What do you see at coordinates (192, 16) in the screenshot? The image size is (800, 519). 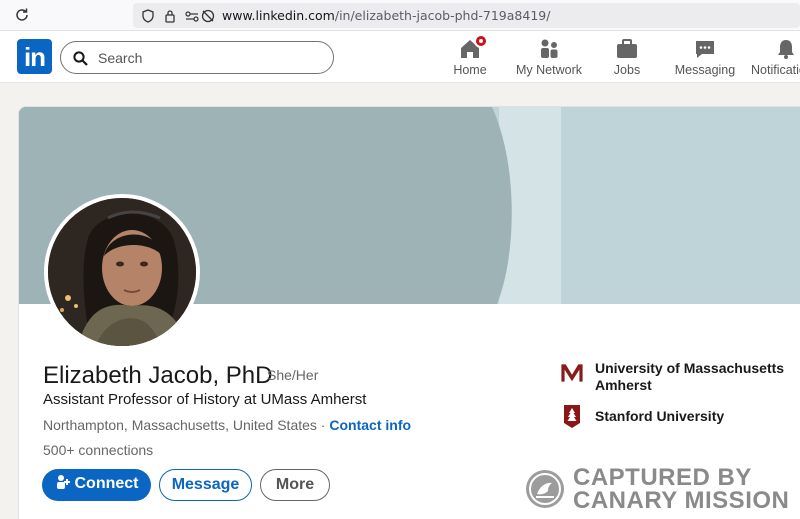 I see `permissions-icon` at bounding box center [192, 16].